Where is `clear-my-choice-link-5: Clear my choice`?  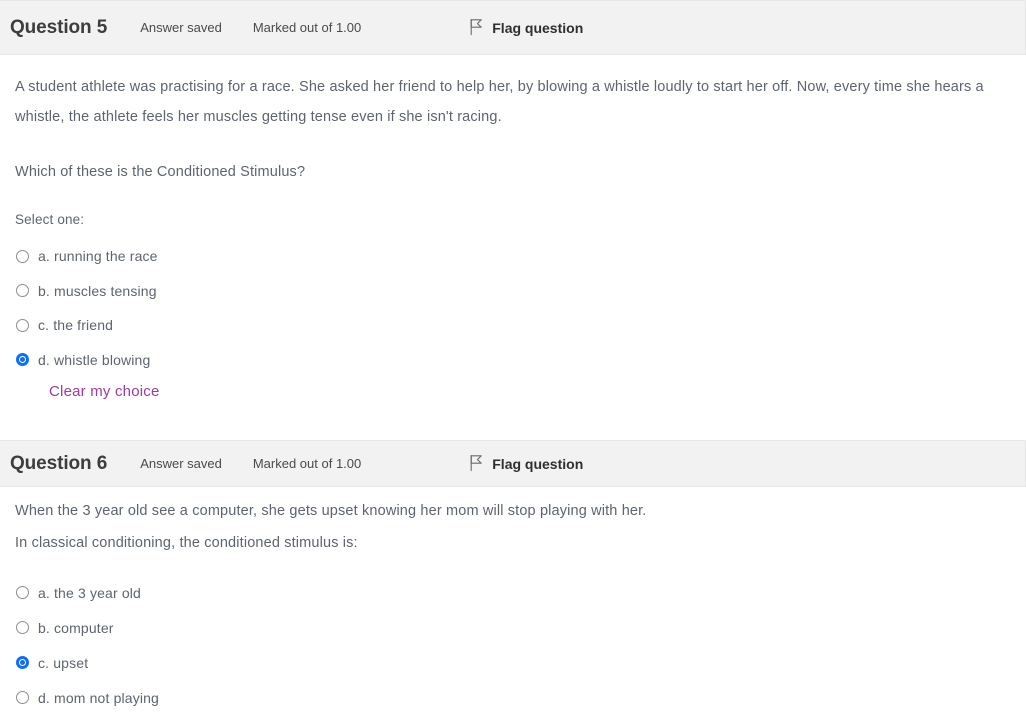 clear-my-choice-link-5: Clear my choice is located at coordinates (87, 388).